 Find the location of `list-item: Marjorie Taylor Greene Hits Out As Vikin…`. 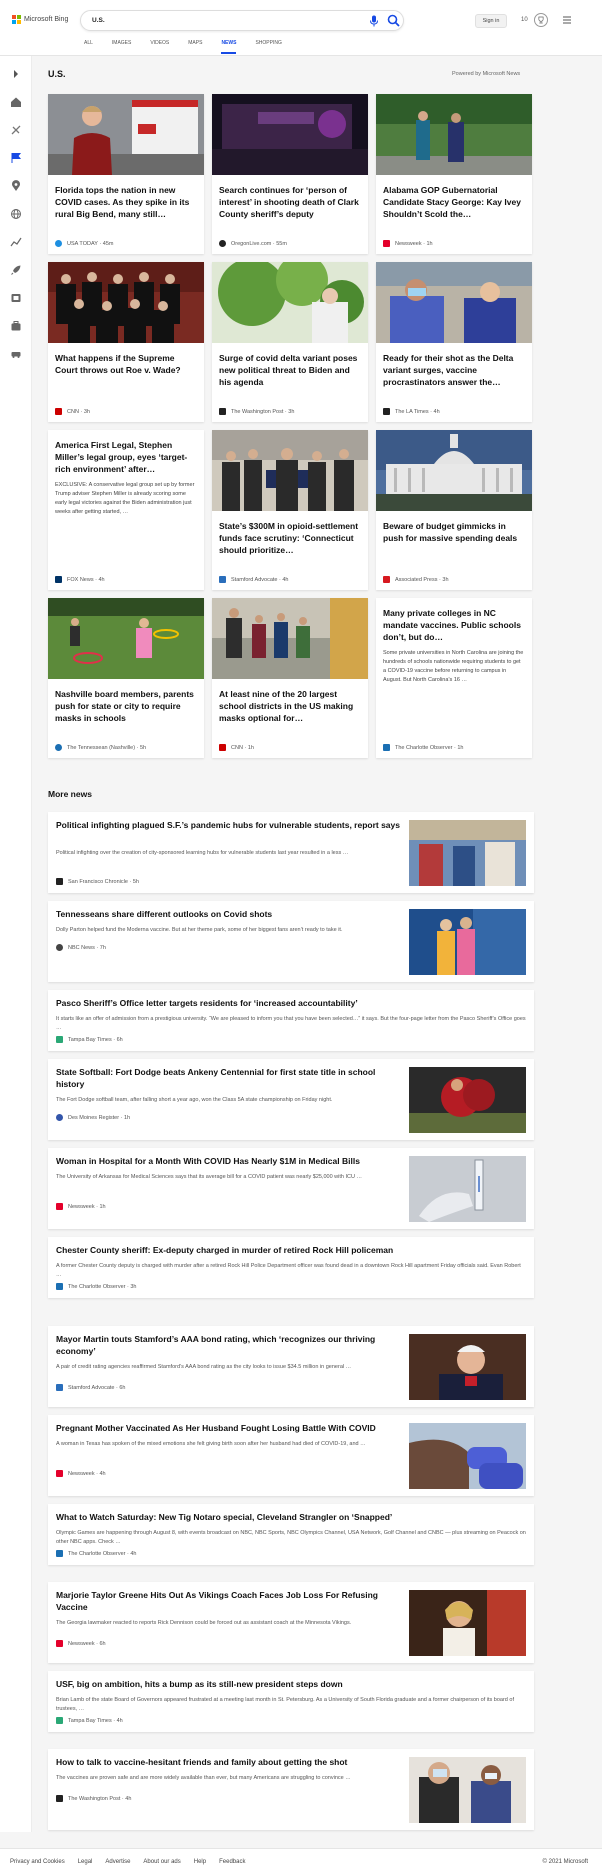

list-item: Marjorie Taylor Greene Hits Out As Vikin… is located at coordinates (291, 1622).